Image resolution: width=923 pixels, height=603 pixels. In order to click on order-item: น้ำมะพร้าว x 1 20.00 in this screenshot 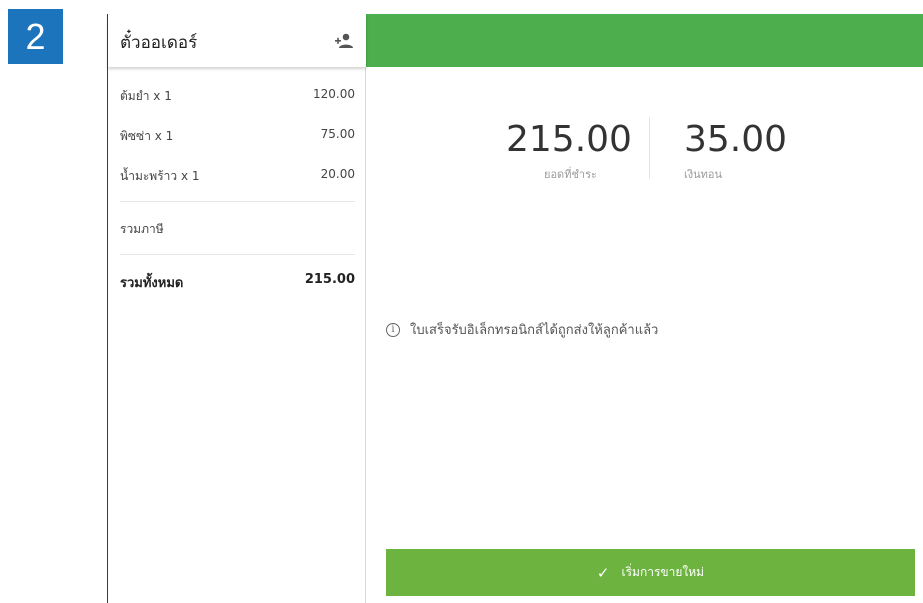, I will do `click(237, 177)`.